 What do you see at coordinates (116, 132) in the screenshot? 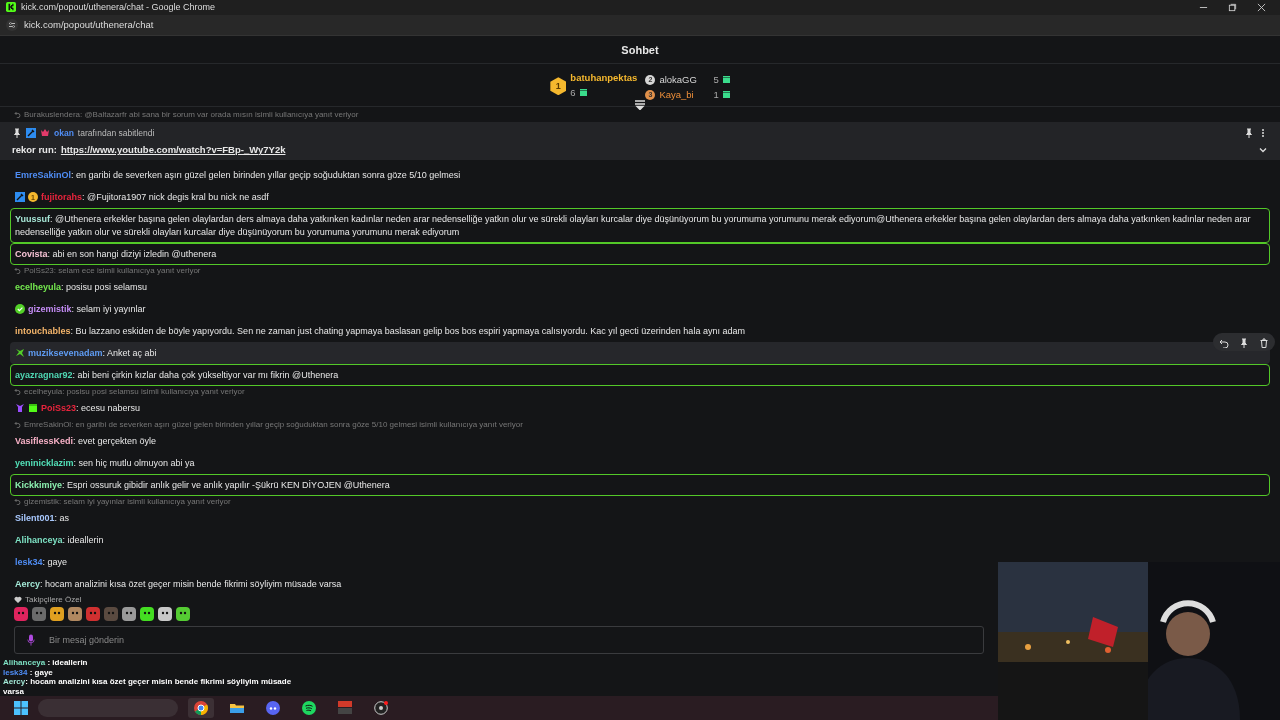
I see `pinned-by-label: tarafından sabitlendi` at bounding box center [116, 132].